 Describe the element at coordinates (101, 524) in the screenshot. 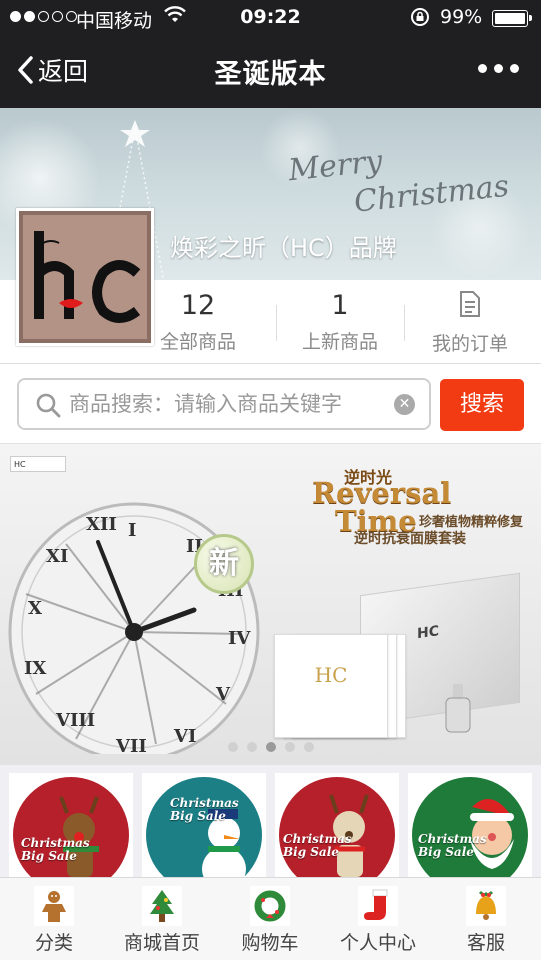

I see `svg-text: XII` at that location.